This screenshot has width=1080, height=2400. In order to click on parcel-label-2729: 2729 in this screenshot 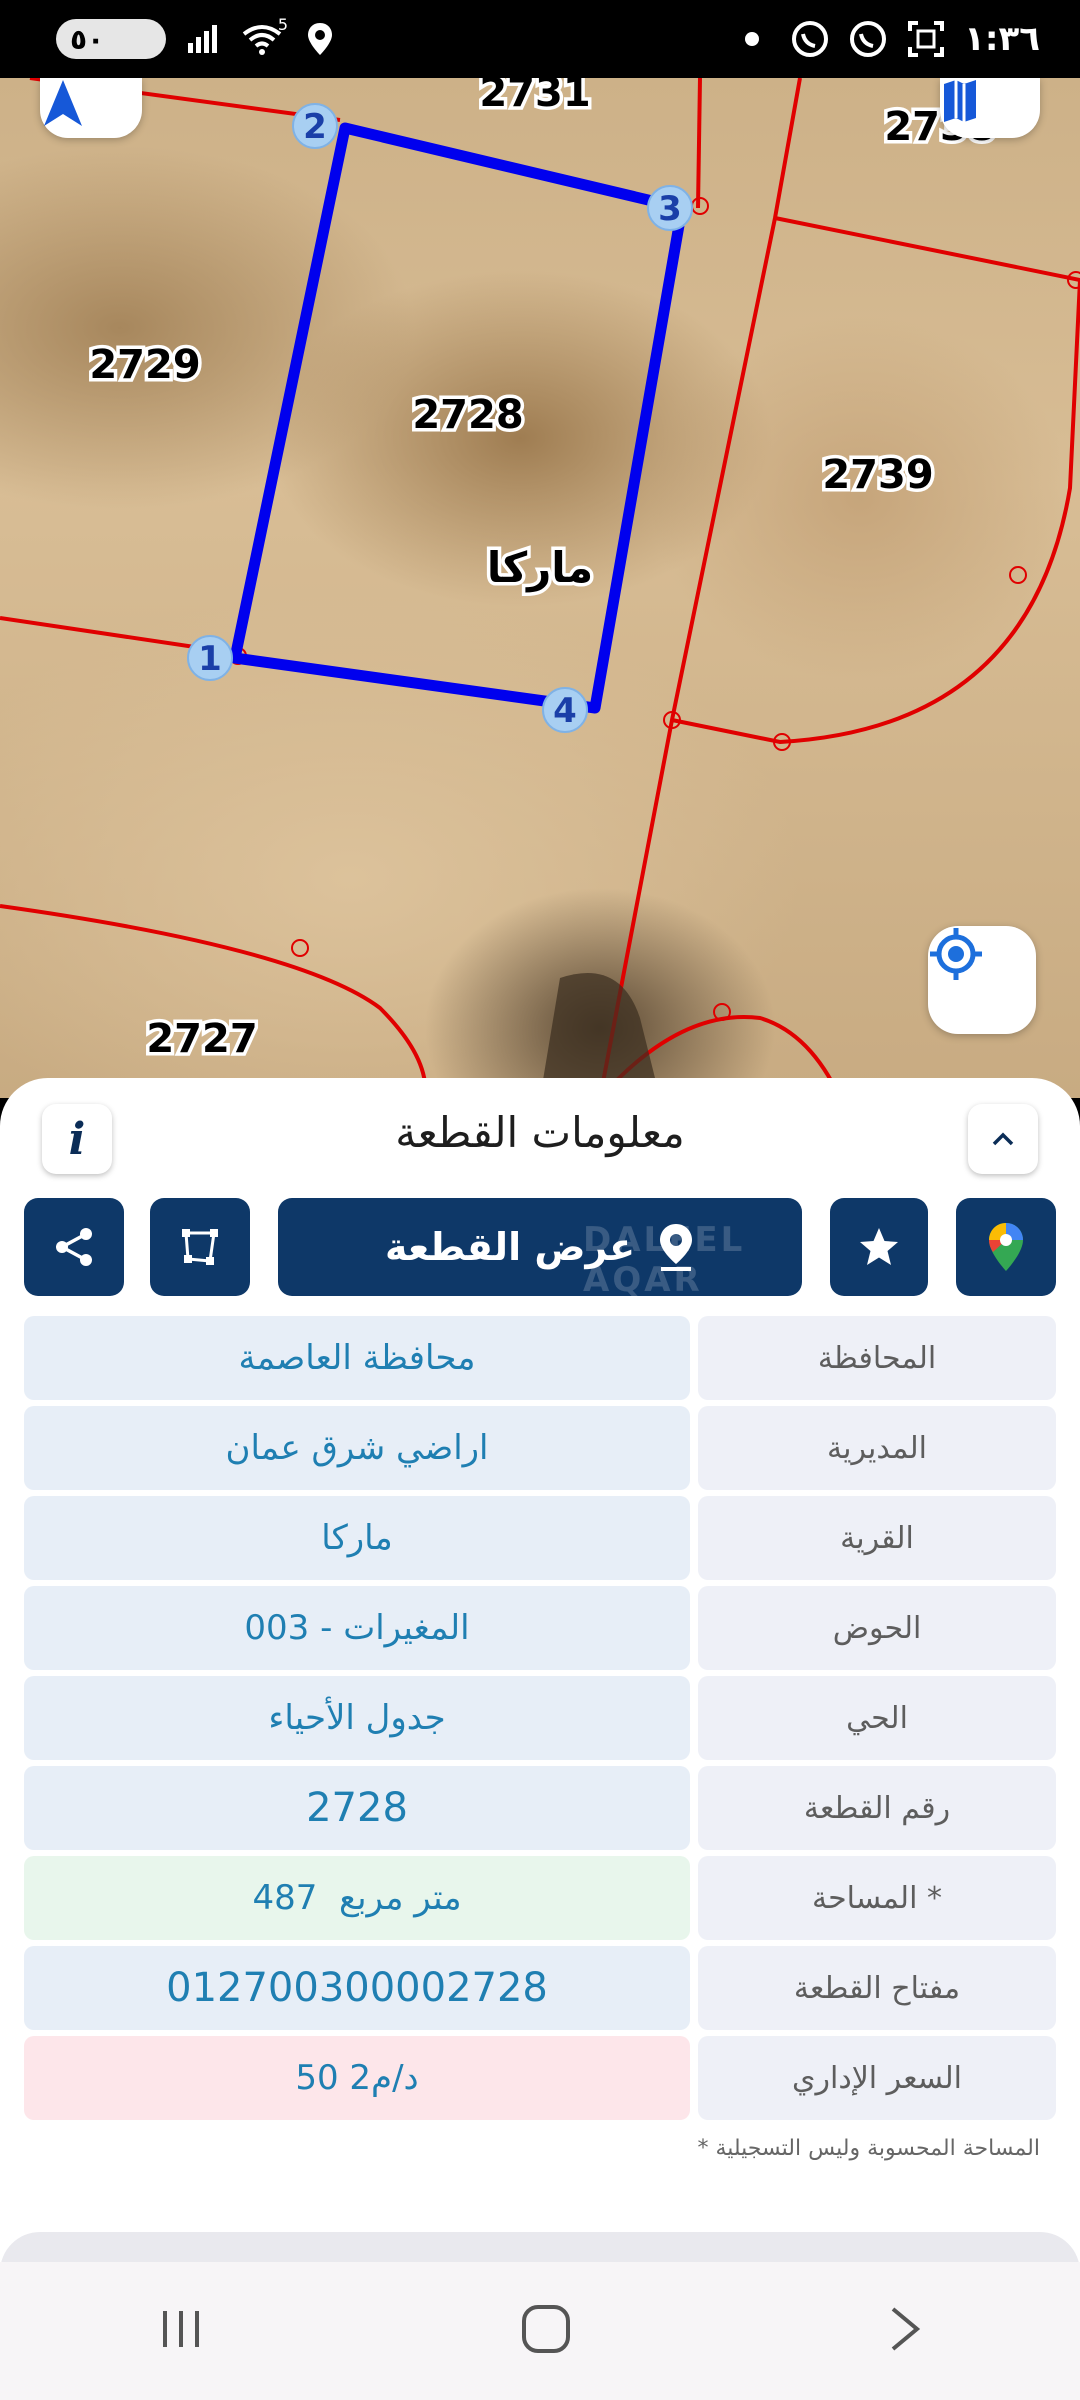, I will do `click(144, 365)`.